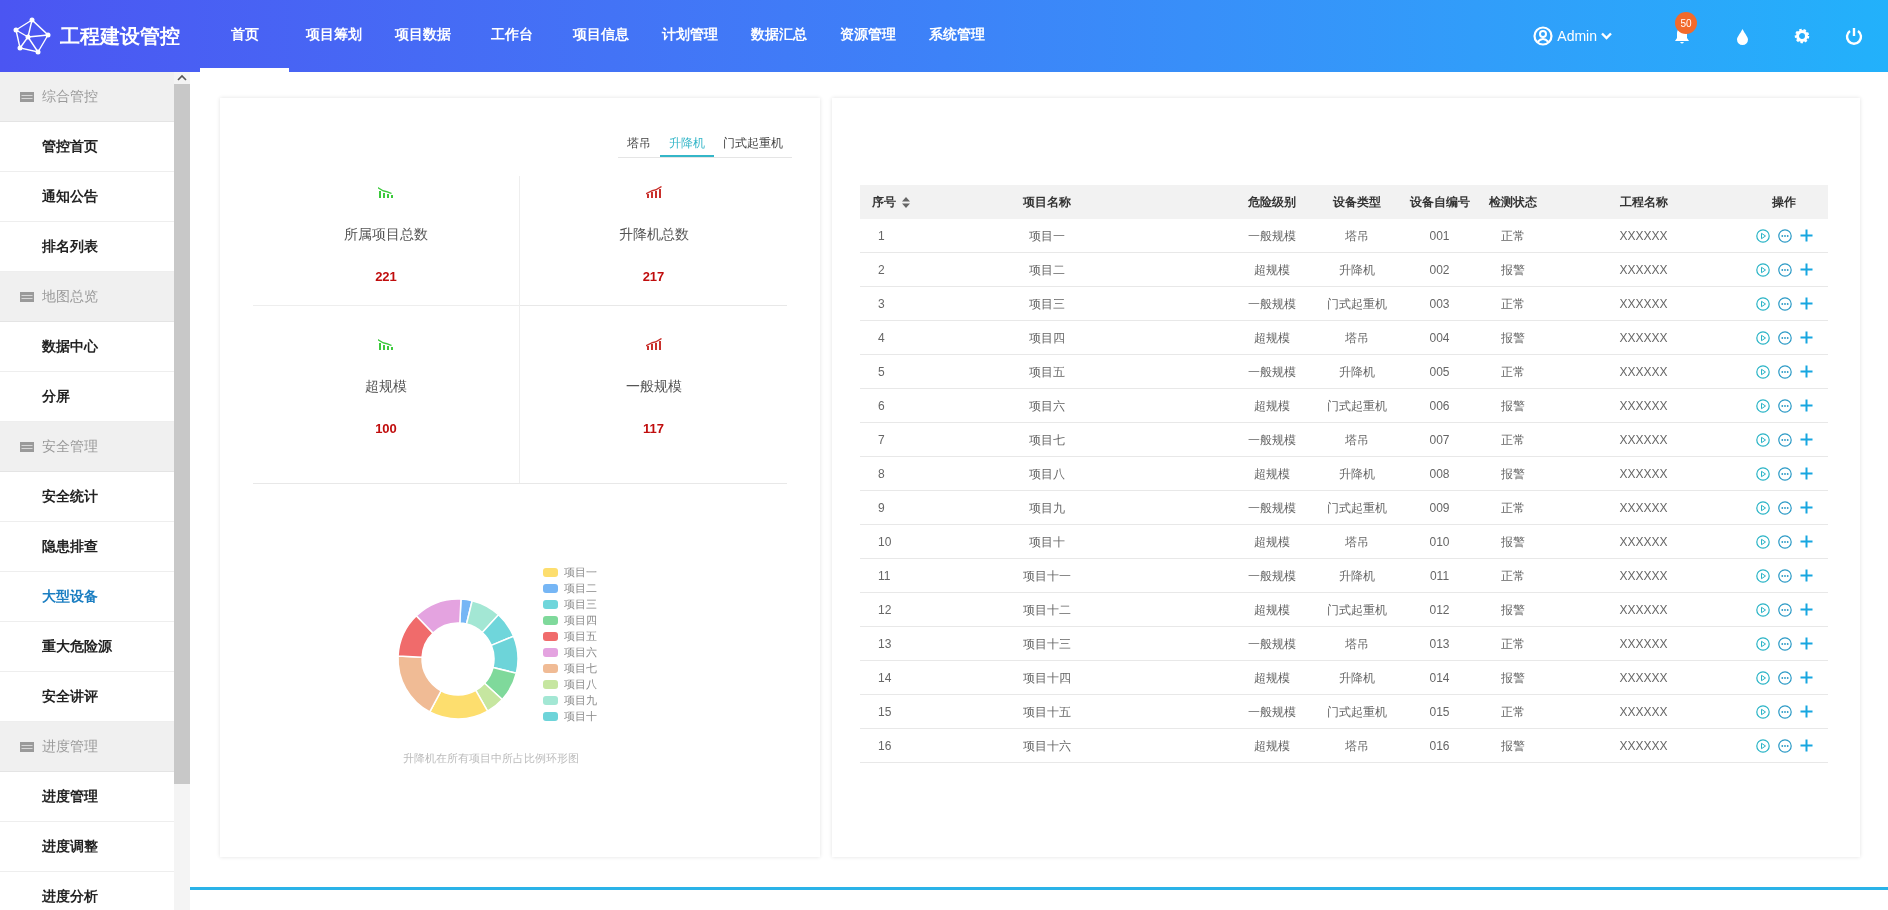  I want to click on table-cell-text: 报警, so click(1513, 678).